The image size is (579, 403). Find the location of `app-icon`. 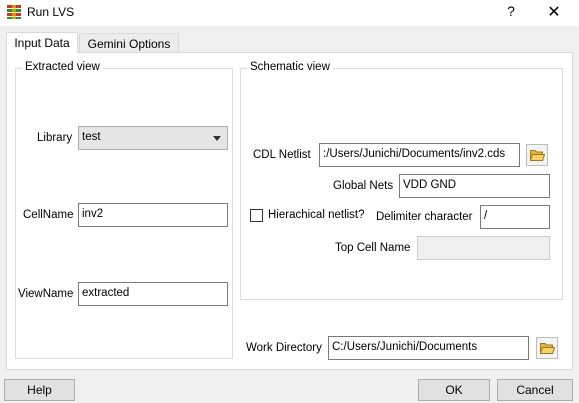

app-icon is located at coordinates (14, 12).